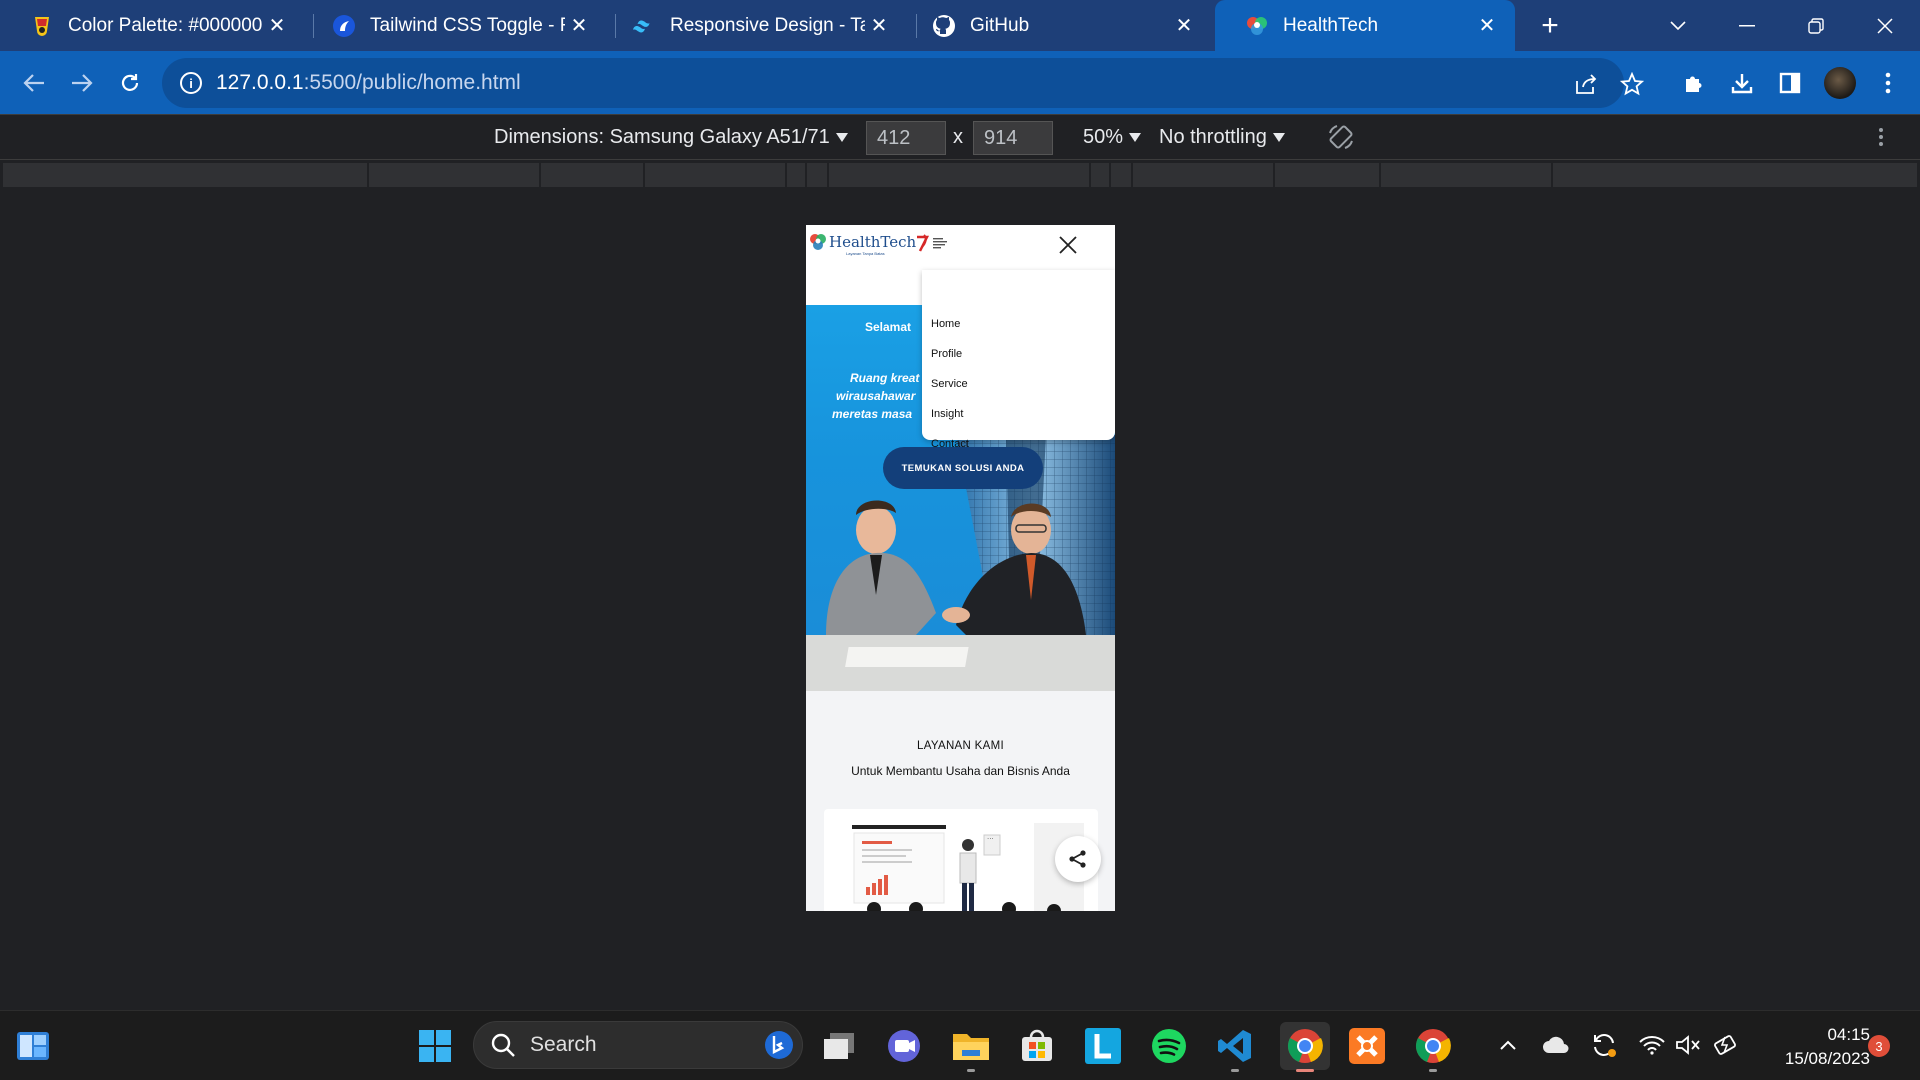 Image resolution: width=1920 pixels, height=1080 pixels. I want to click on search-icon, so click(503, 1045).